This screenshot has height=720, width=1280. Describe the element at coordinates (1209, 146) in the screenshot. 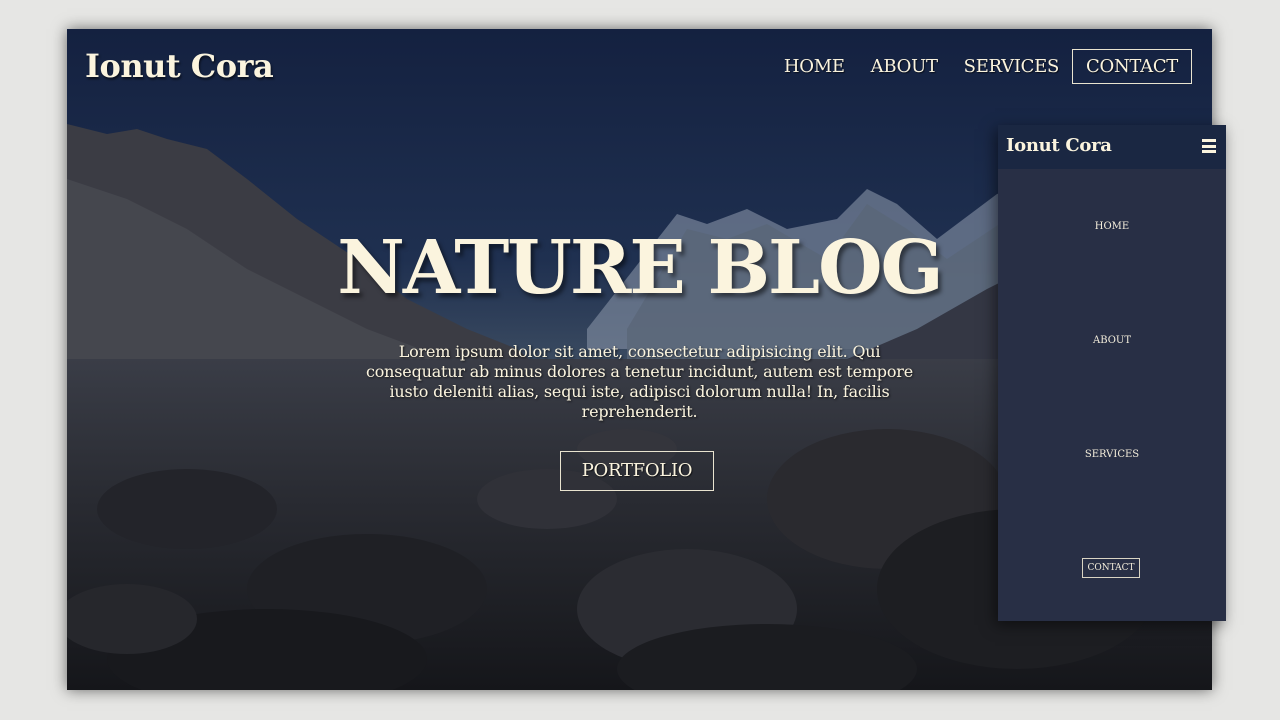

I see `hamburger-menu-icon` at that location.